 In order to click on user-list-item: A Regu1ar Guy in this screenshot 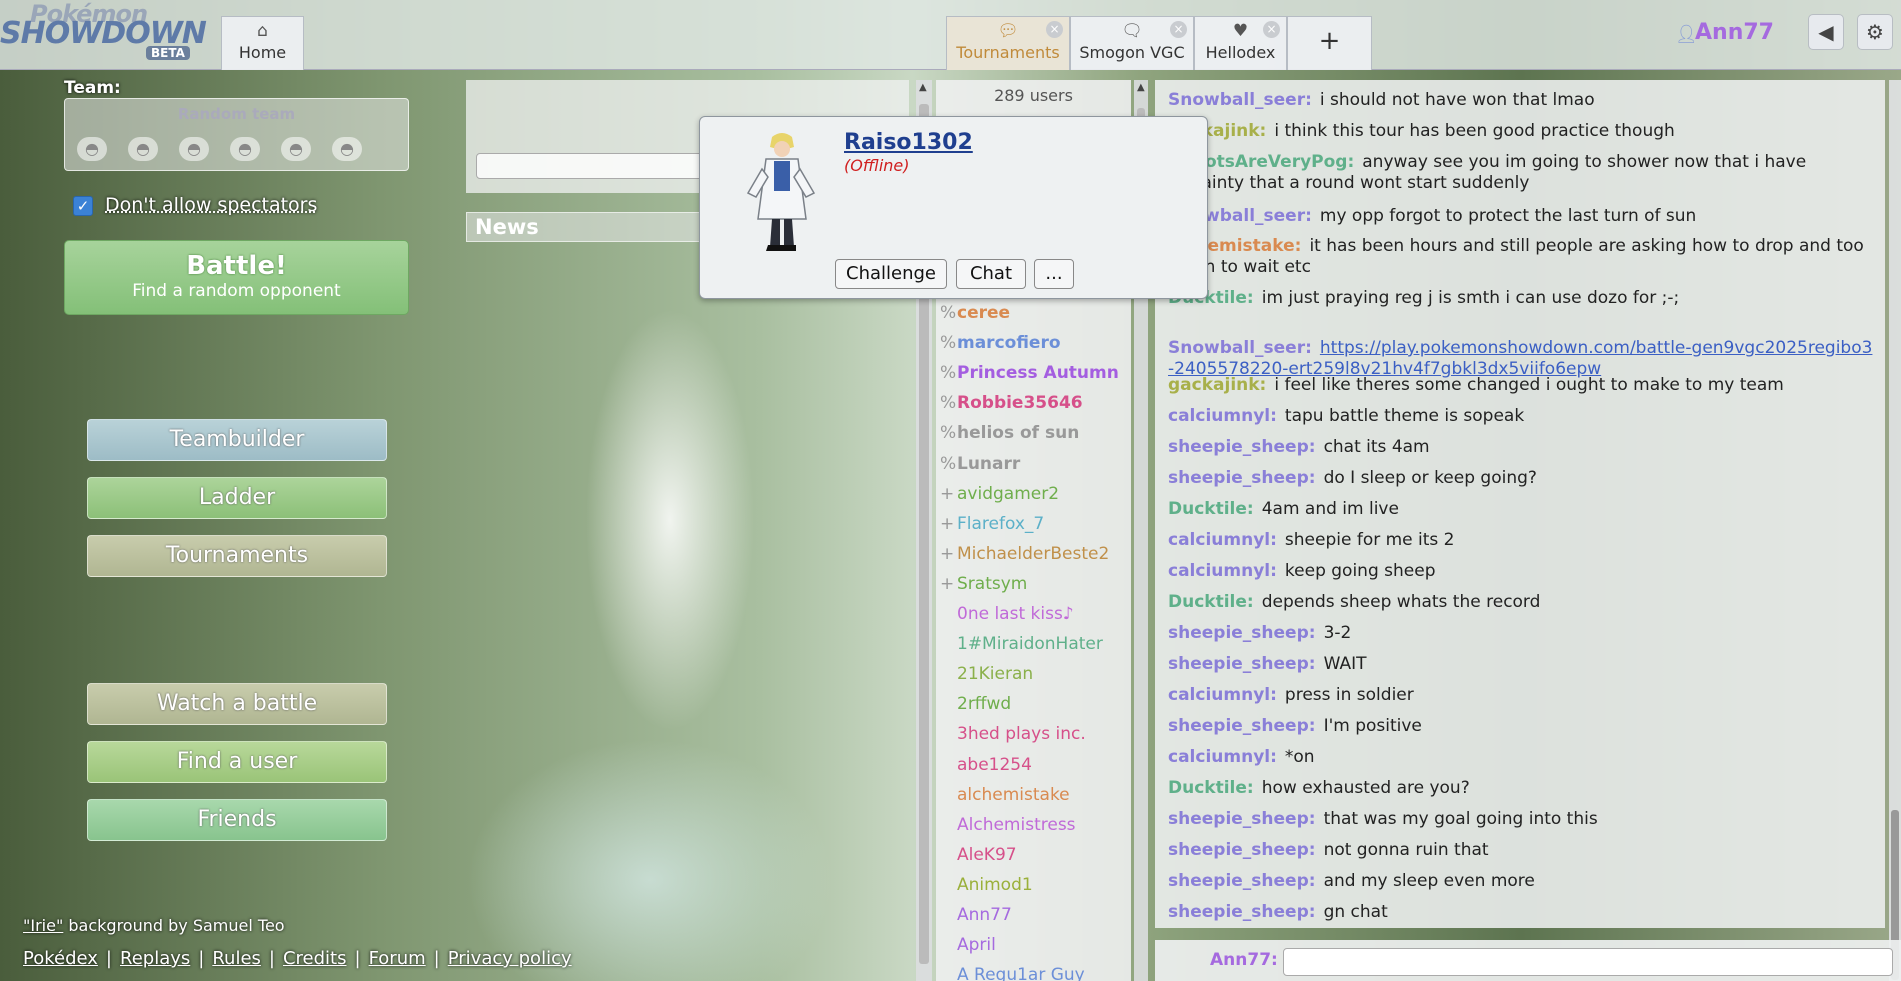, I will do `click(1012, 973)`.